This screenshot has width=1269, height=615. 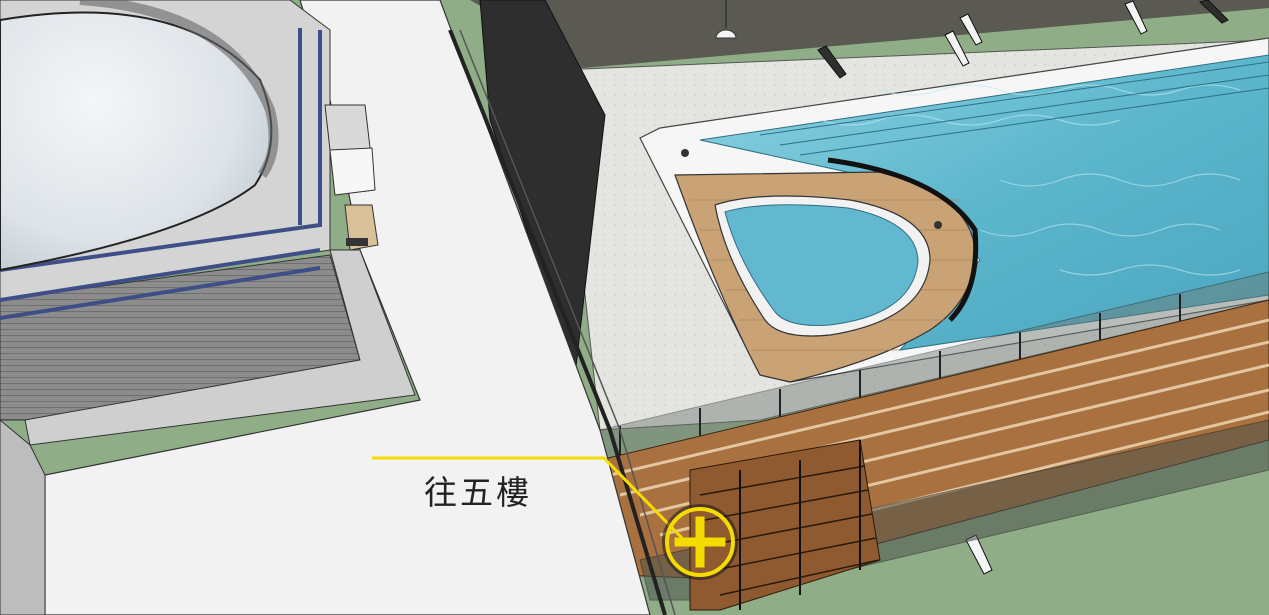 What do you see at coordinates (478, 492) in the screenshot?
I see `annotation-label: 往五樓` at bounding box center [478, 492].